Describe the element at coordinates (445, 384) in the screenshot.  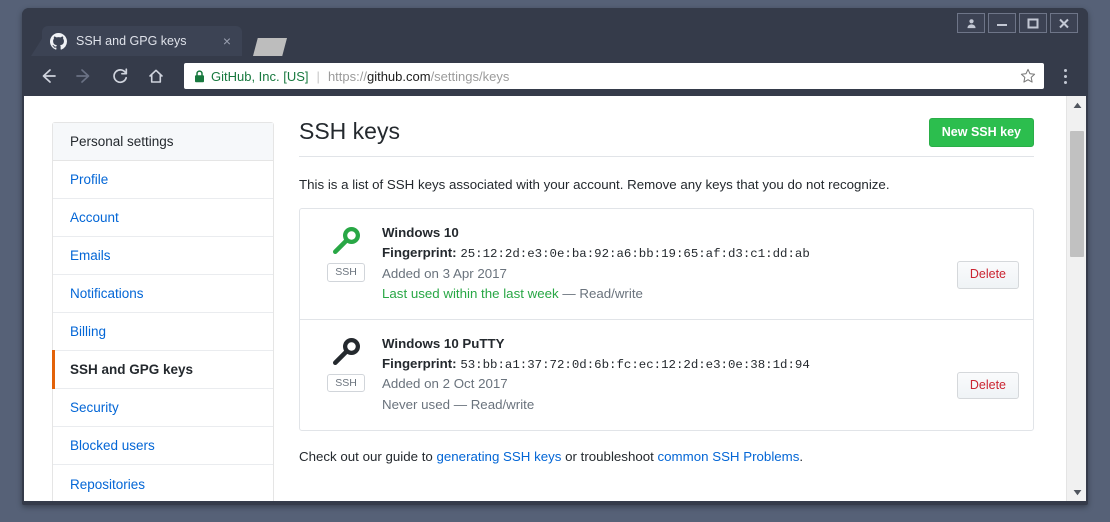
I see `key-added-date: Added on 2 Oct 2017` at that location.